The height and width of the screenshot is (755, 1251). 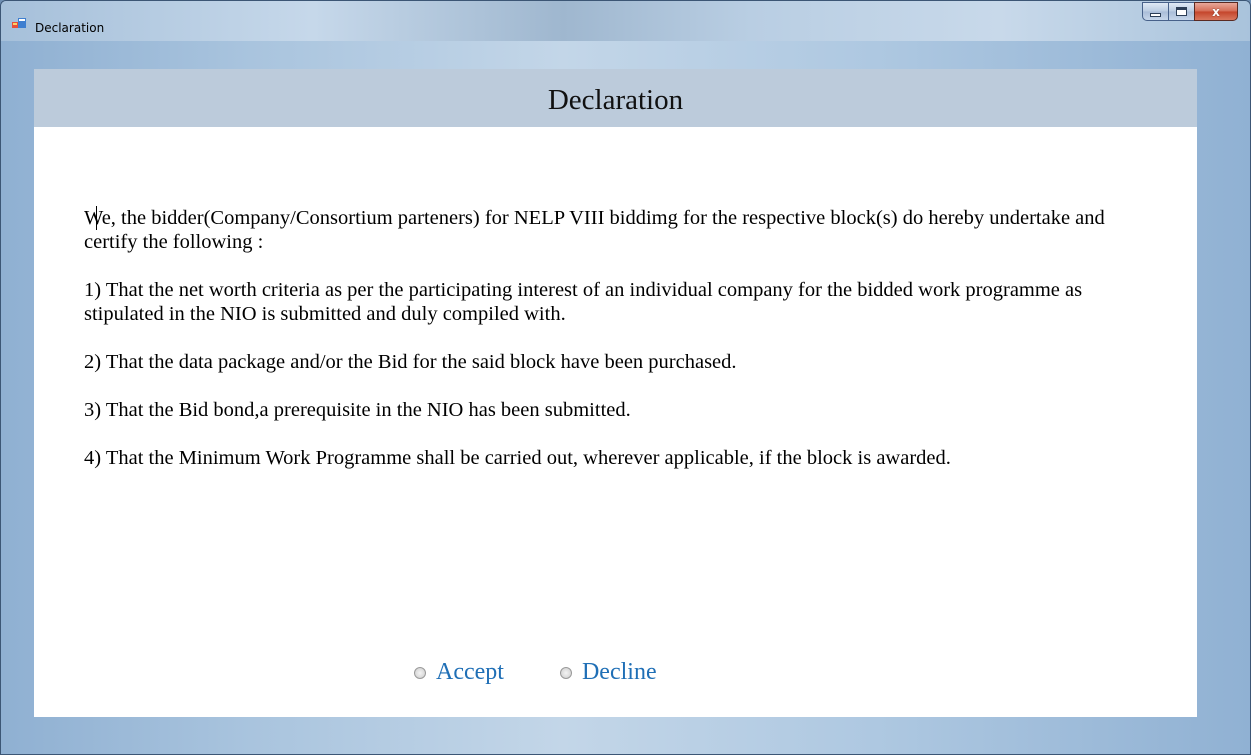 I want to click on page-title: Declaration, so click(x=615, y=100).